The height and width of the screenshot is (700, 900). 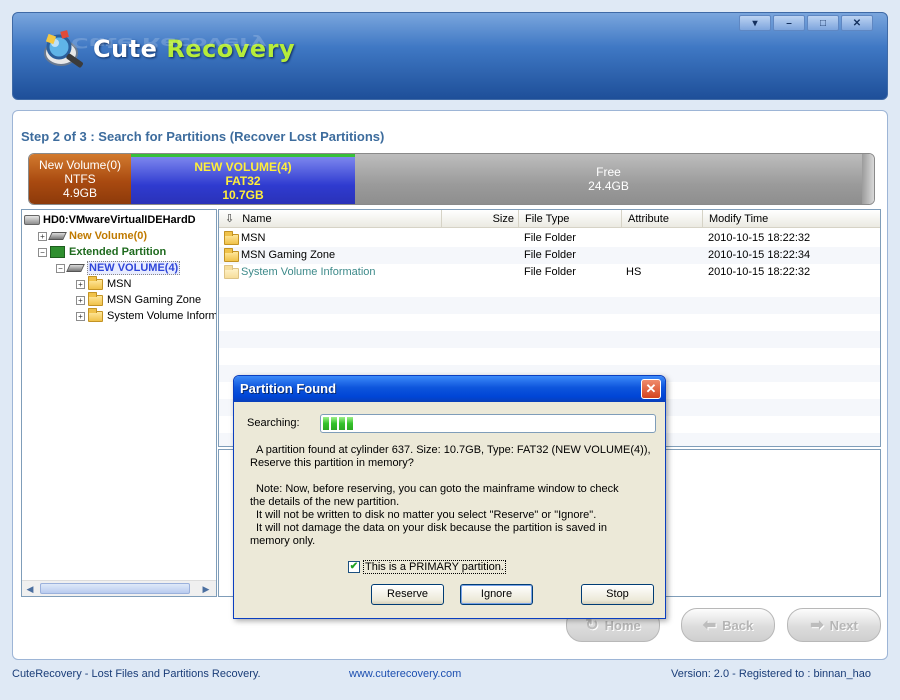 I want to click on column-header-size: Size, so click(x=480, y=219).